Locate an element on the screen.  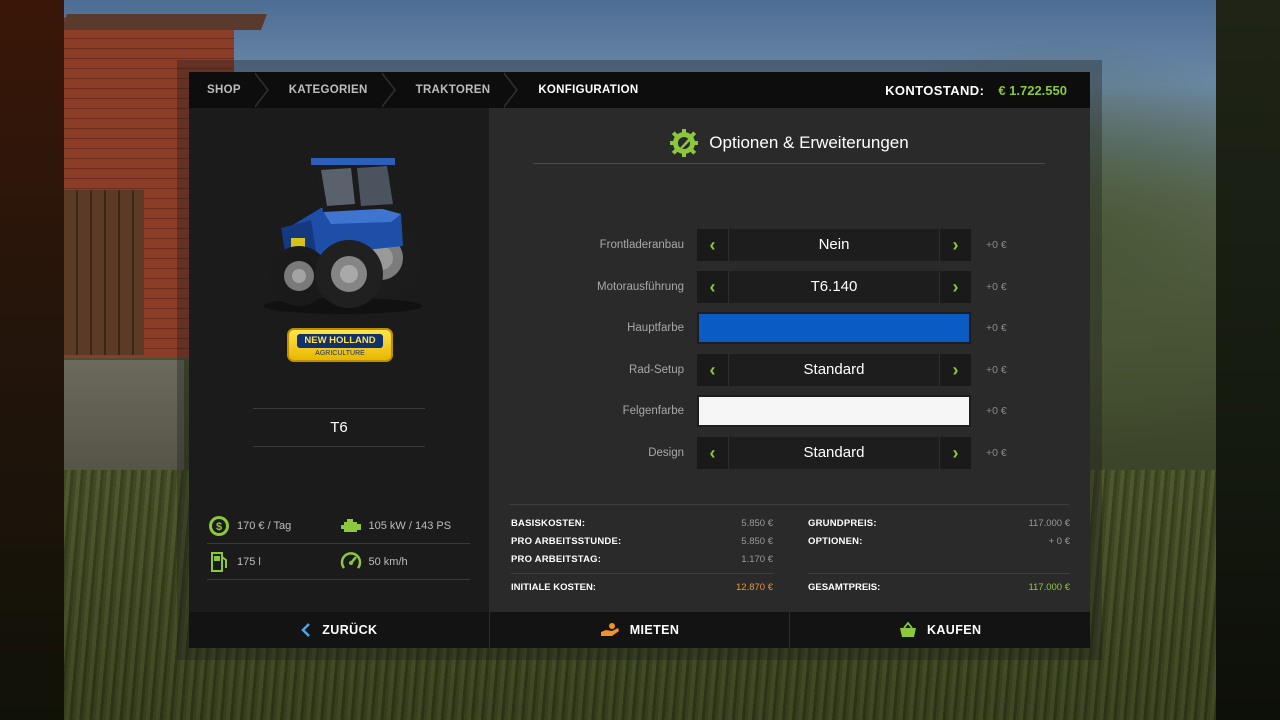
chevron-left-icon is located at coordinates (306, 630).